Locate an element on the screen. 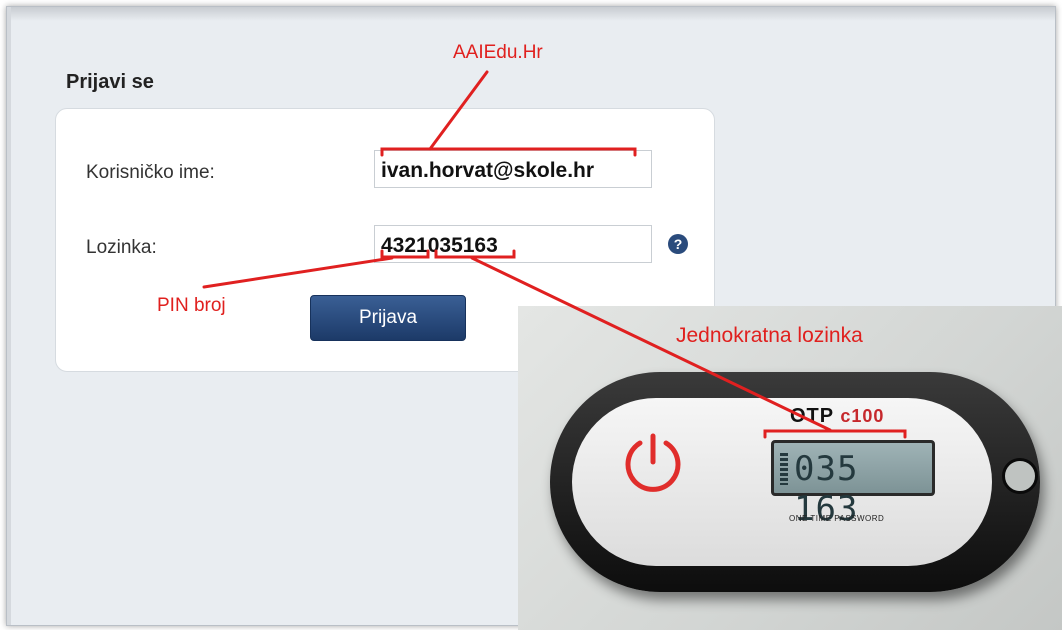 The image size is (1062, 630). username-label: Korisničko ime: is located at coordinates (150, 172).